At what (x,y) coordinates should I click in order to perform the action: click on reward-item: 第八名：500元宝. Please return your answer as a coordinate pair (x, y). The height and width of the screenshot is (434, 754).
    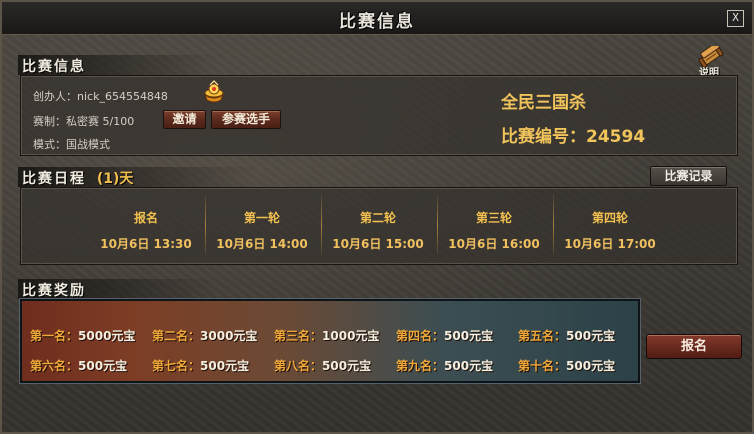
    Looking at the image, I should click on (323, 366).